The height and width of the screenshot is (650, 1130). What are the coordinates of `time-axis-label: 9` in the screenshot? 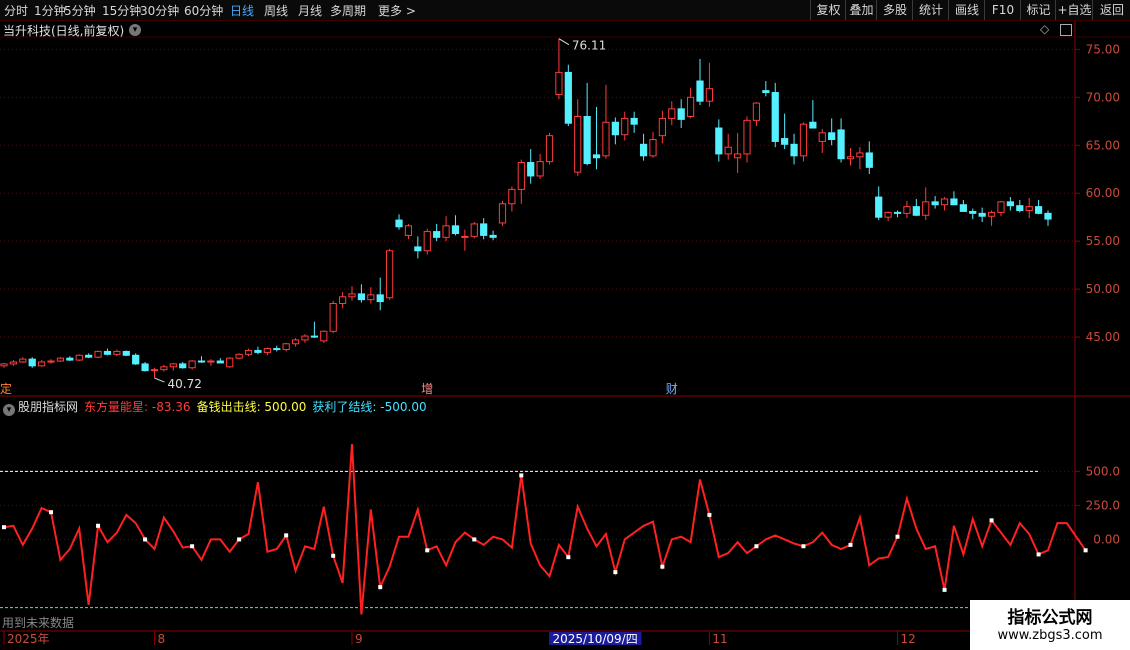 It's located at (359, 639).